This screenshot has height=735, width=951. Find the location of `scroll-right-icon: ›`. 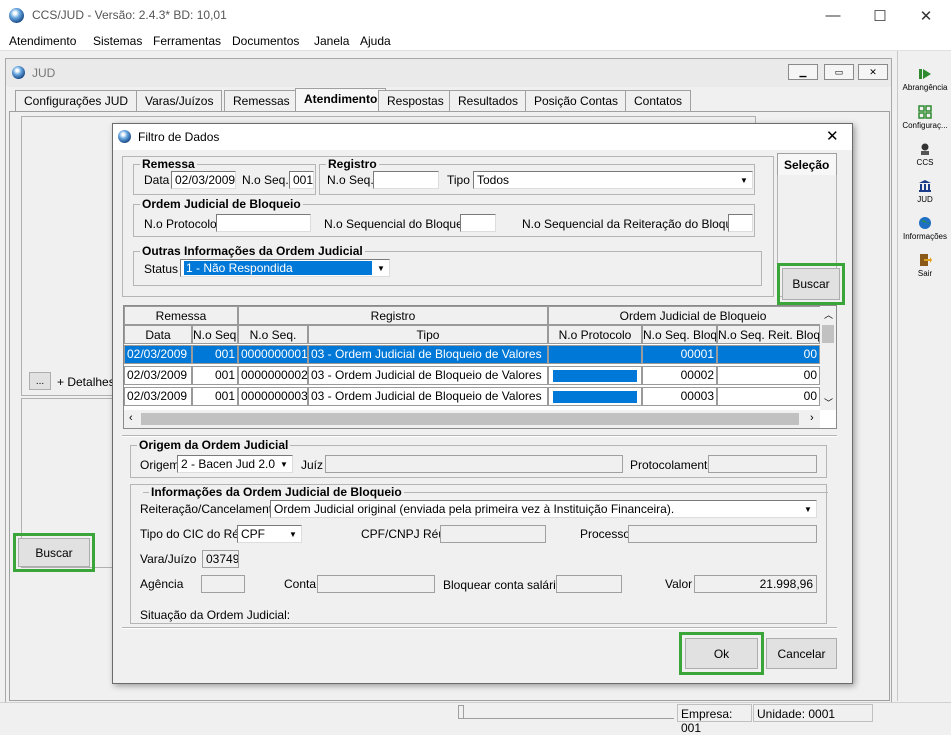

scroll-right-icon: › is located at coordinates (812, 418).